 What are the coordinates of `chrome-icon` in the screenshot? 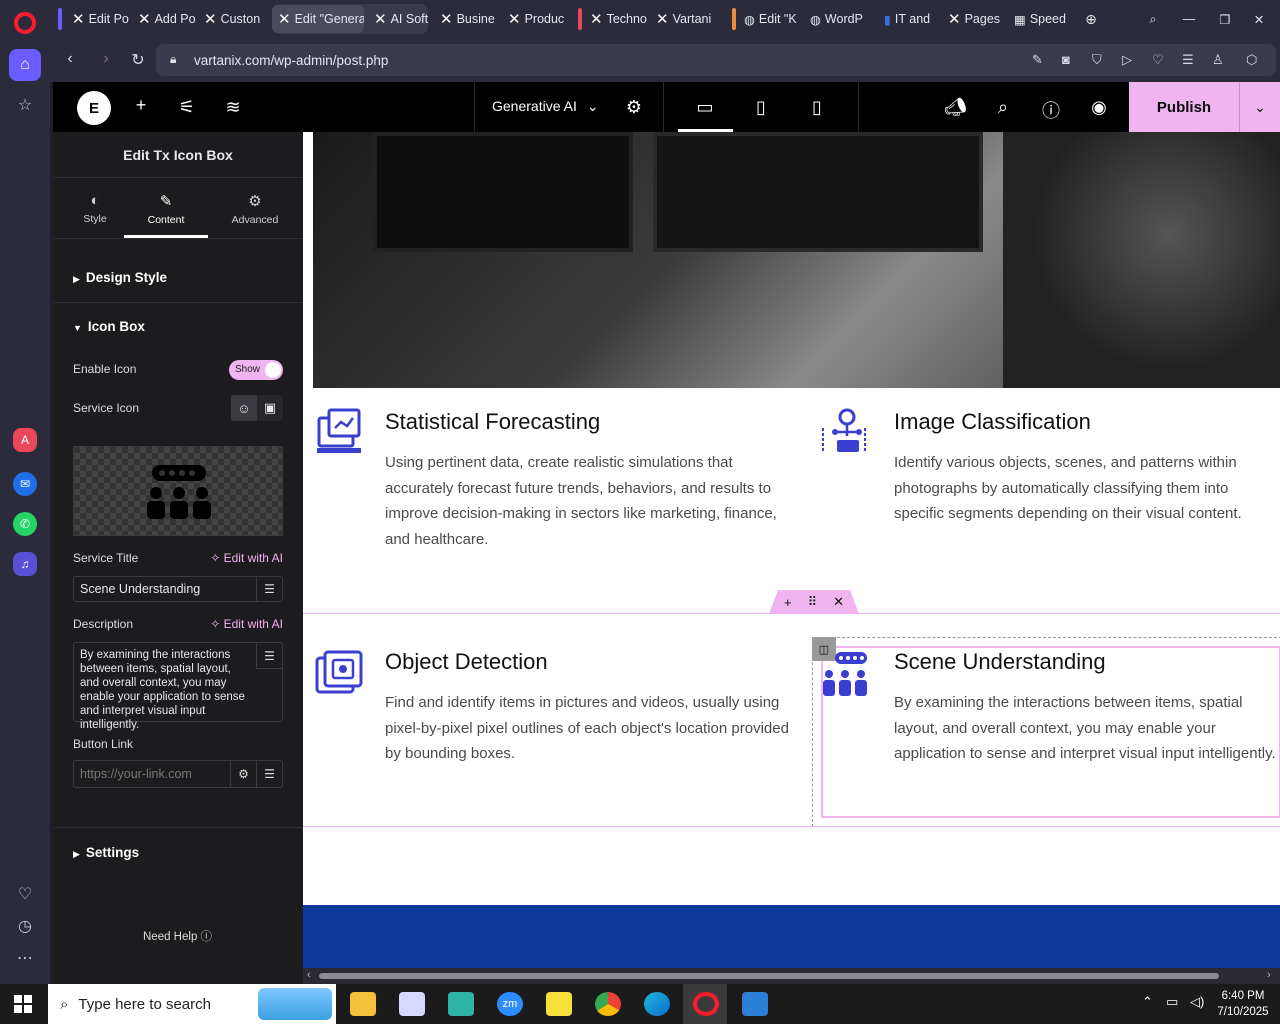 It's located at (608, 1004).